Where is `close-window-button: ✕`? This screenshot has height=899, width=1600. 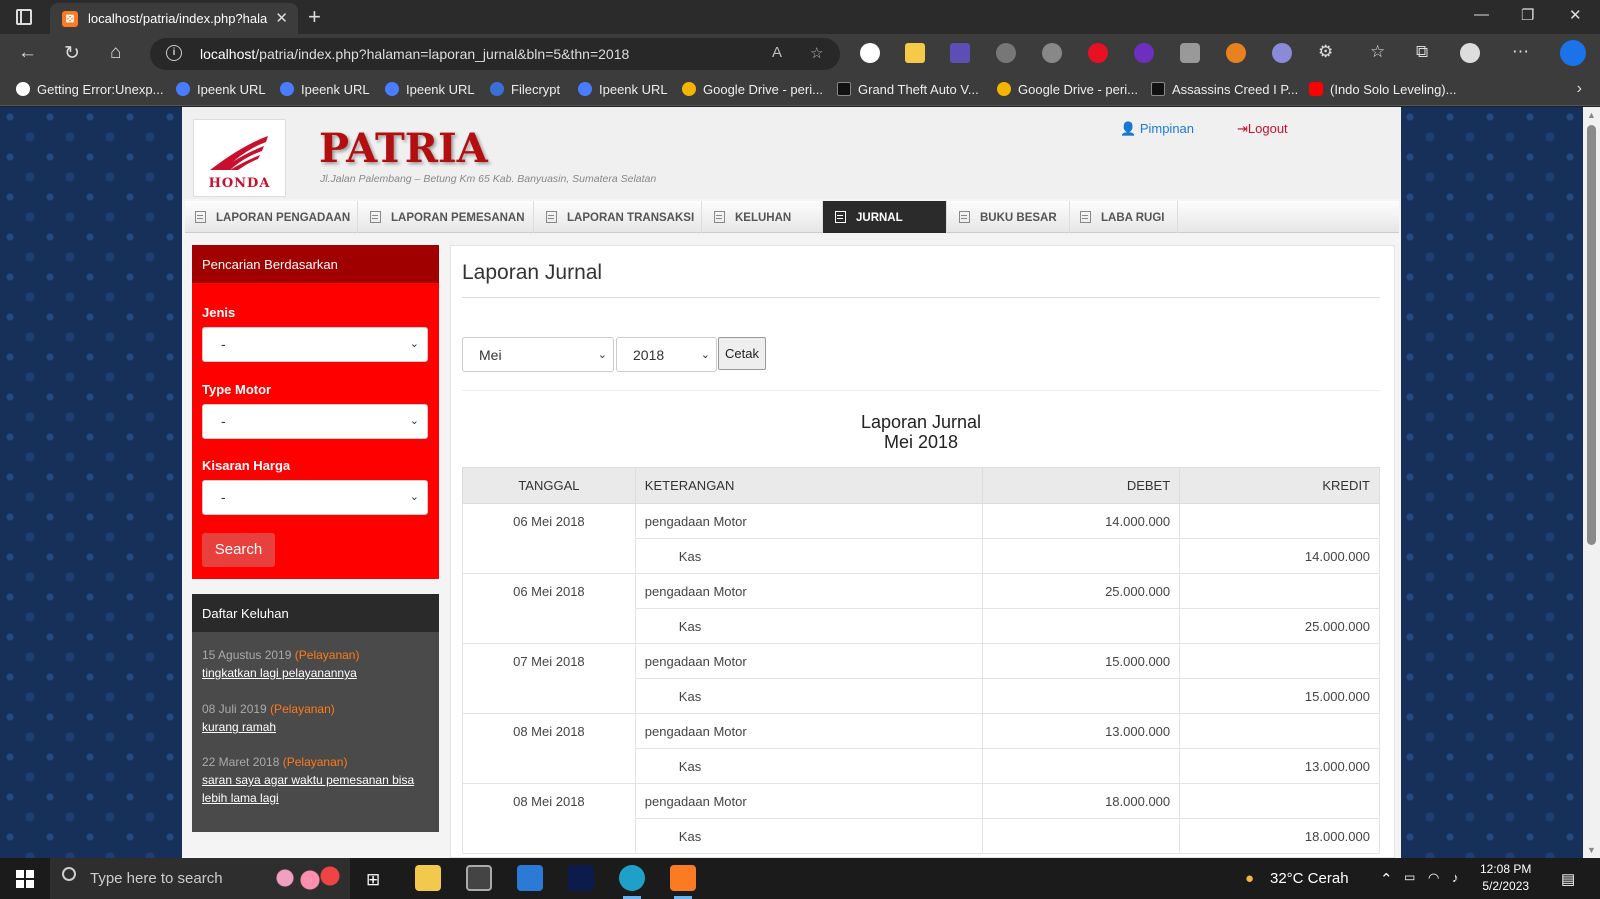 close-window-button: ✕ is located at coordinates (1575, 15).